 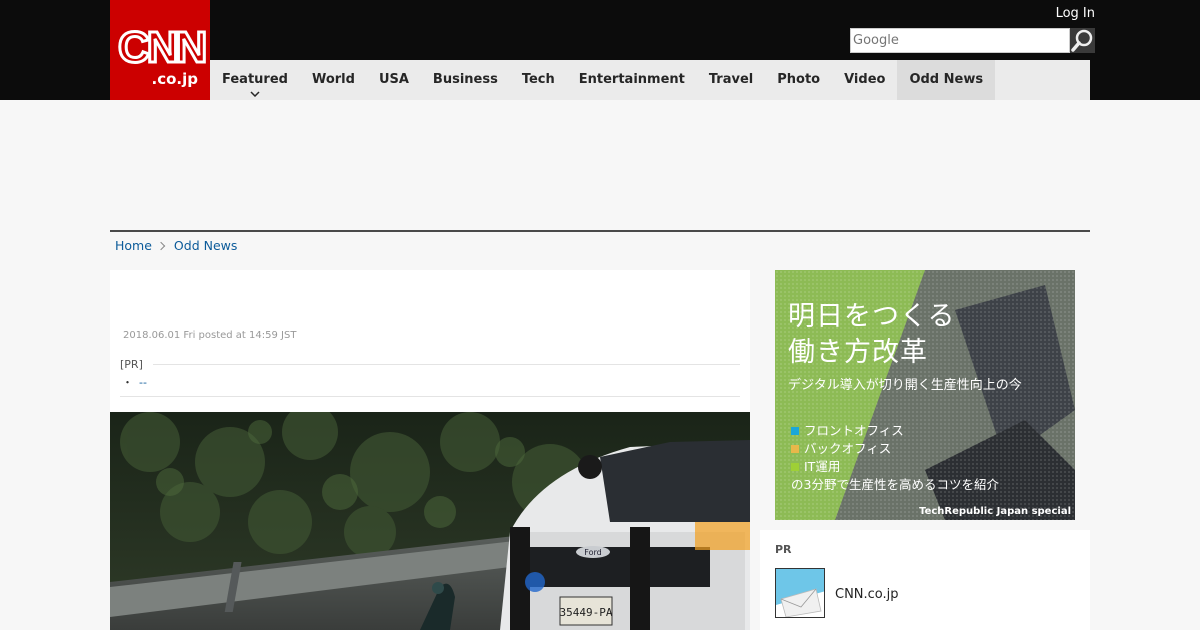 I want to click on nav-business: Business, so click(x=465, y=80).